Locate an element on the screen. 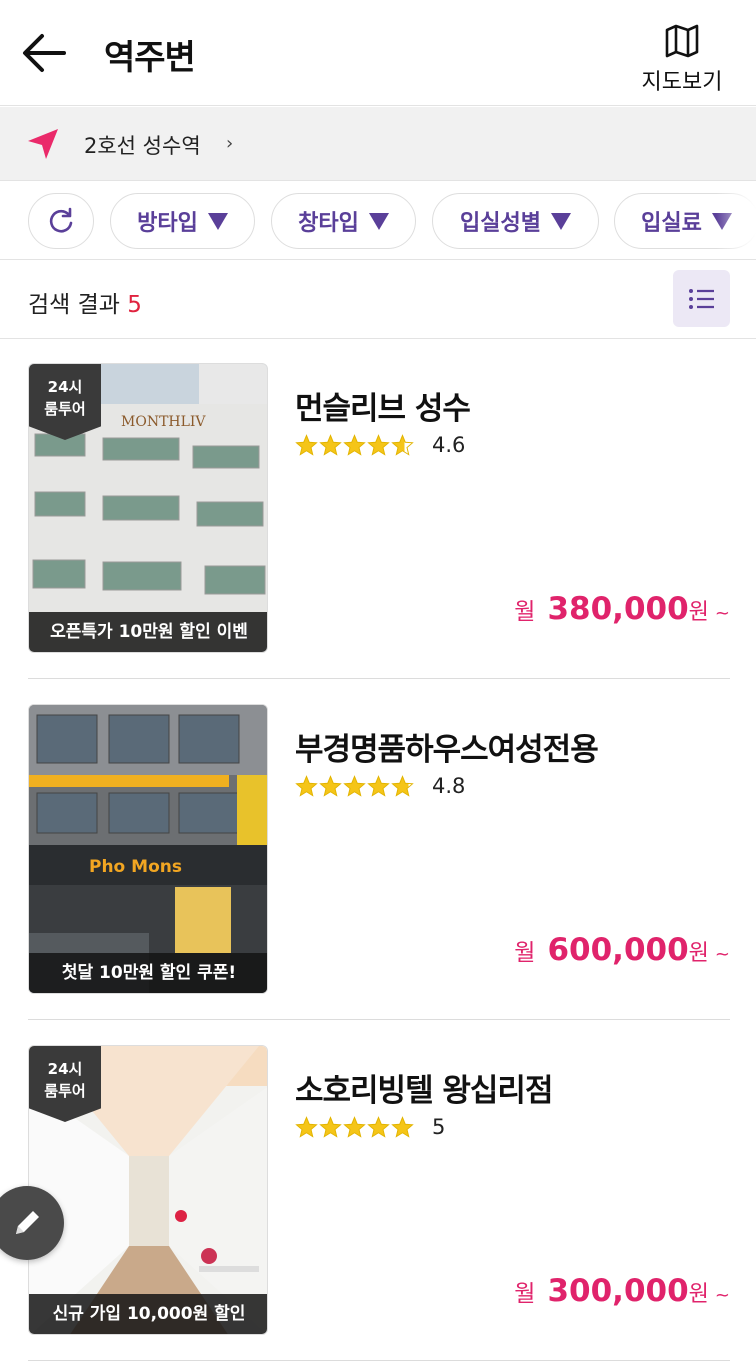 The height and width of the screenshot is (1367, 756). rating-value: 5 is located at coordinates (439, 1127).